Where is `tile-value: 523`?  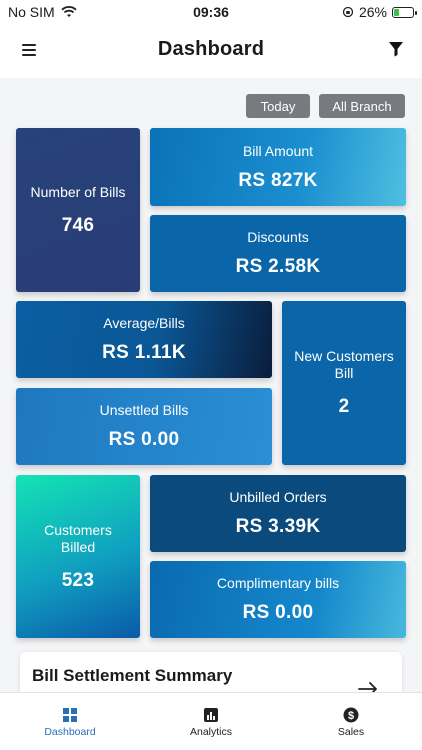
tile-value: 523 is located at coordinates (78, 580).